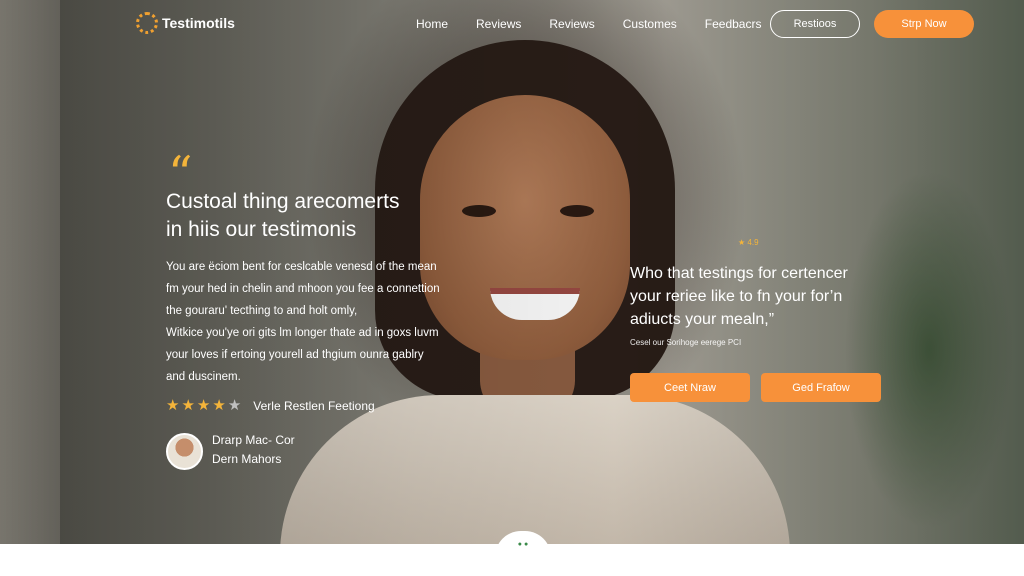 The image size is (1024, 576). Describe the element at coordinates (748, 242) in the screenshot. I see `small-rating: ★ 4.9` at that location.